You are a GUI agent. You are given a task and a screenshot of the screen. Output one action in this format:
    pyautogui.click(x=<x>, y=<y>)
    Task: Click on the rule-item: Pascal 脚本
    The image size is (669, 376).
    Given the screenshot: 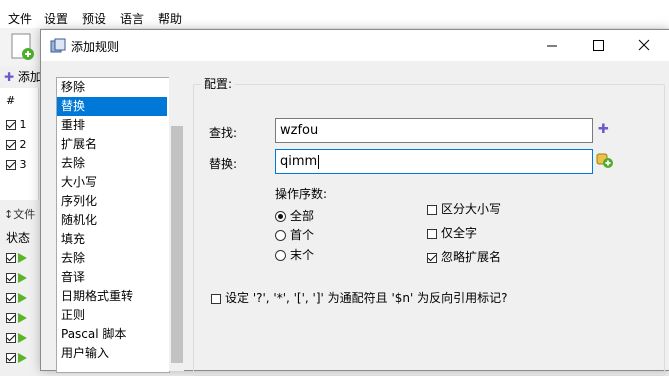 What is the action you would take?
    pyautogui.click(x=112, y=334)
    